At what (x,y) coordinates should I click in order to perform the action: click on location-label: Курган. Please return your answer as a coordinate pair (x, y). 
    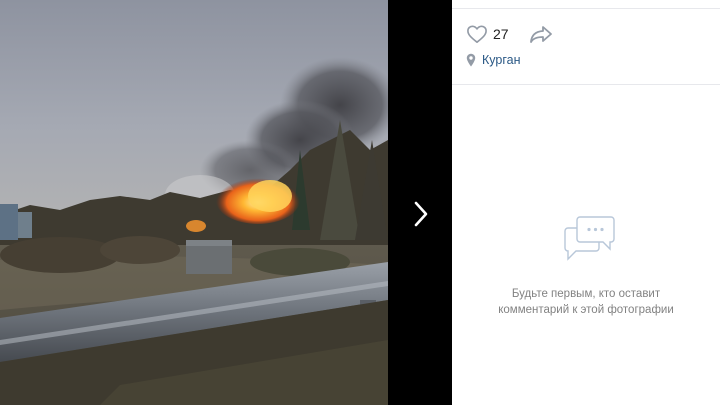
    Looking at the image, I should click on (501, 60).